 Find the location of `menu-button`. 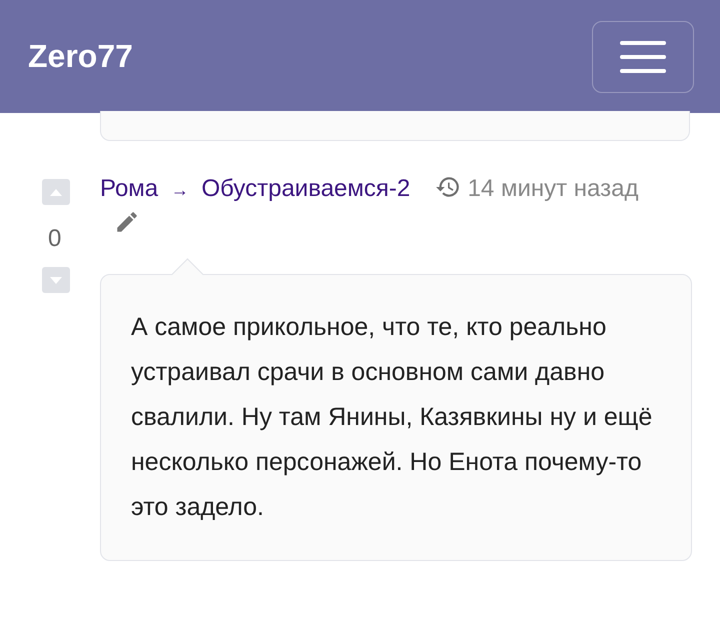

menu-button is located at coordinates (643, 56).